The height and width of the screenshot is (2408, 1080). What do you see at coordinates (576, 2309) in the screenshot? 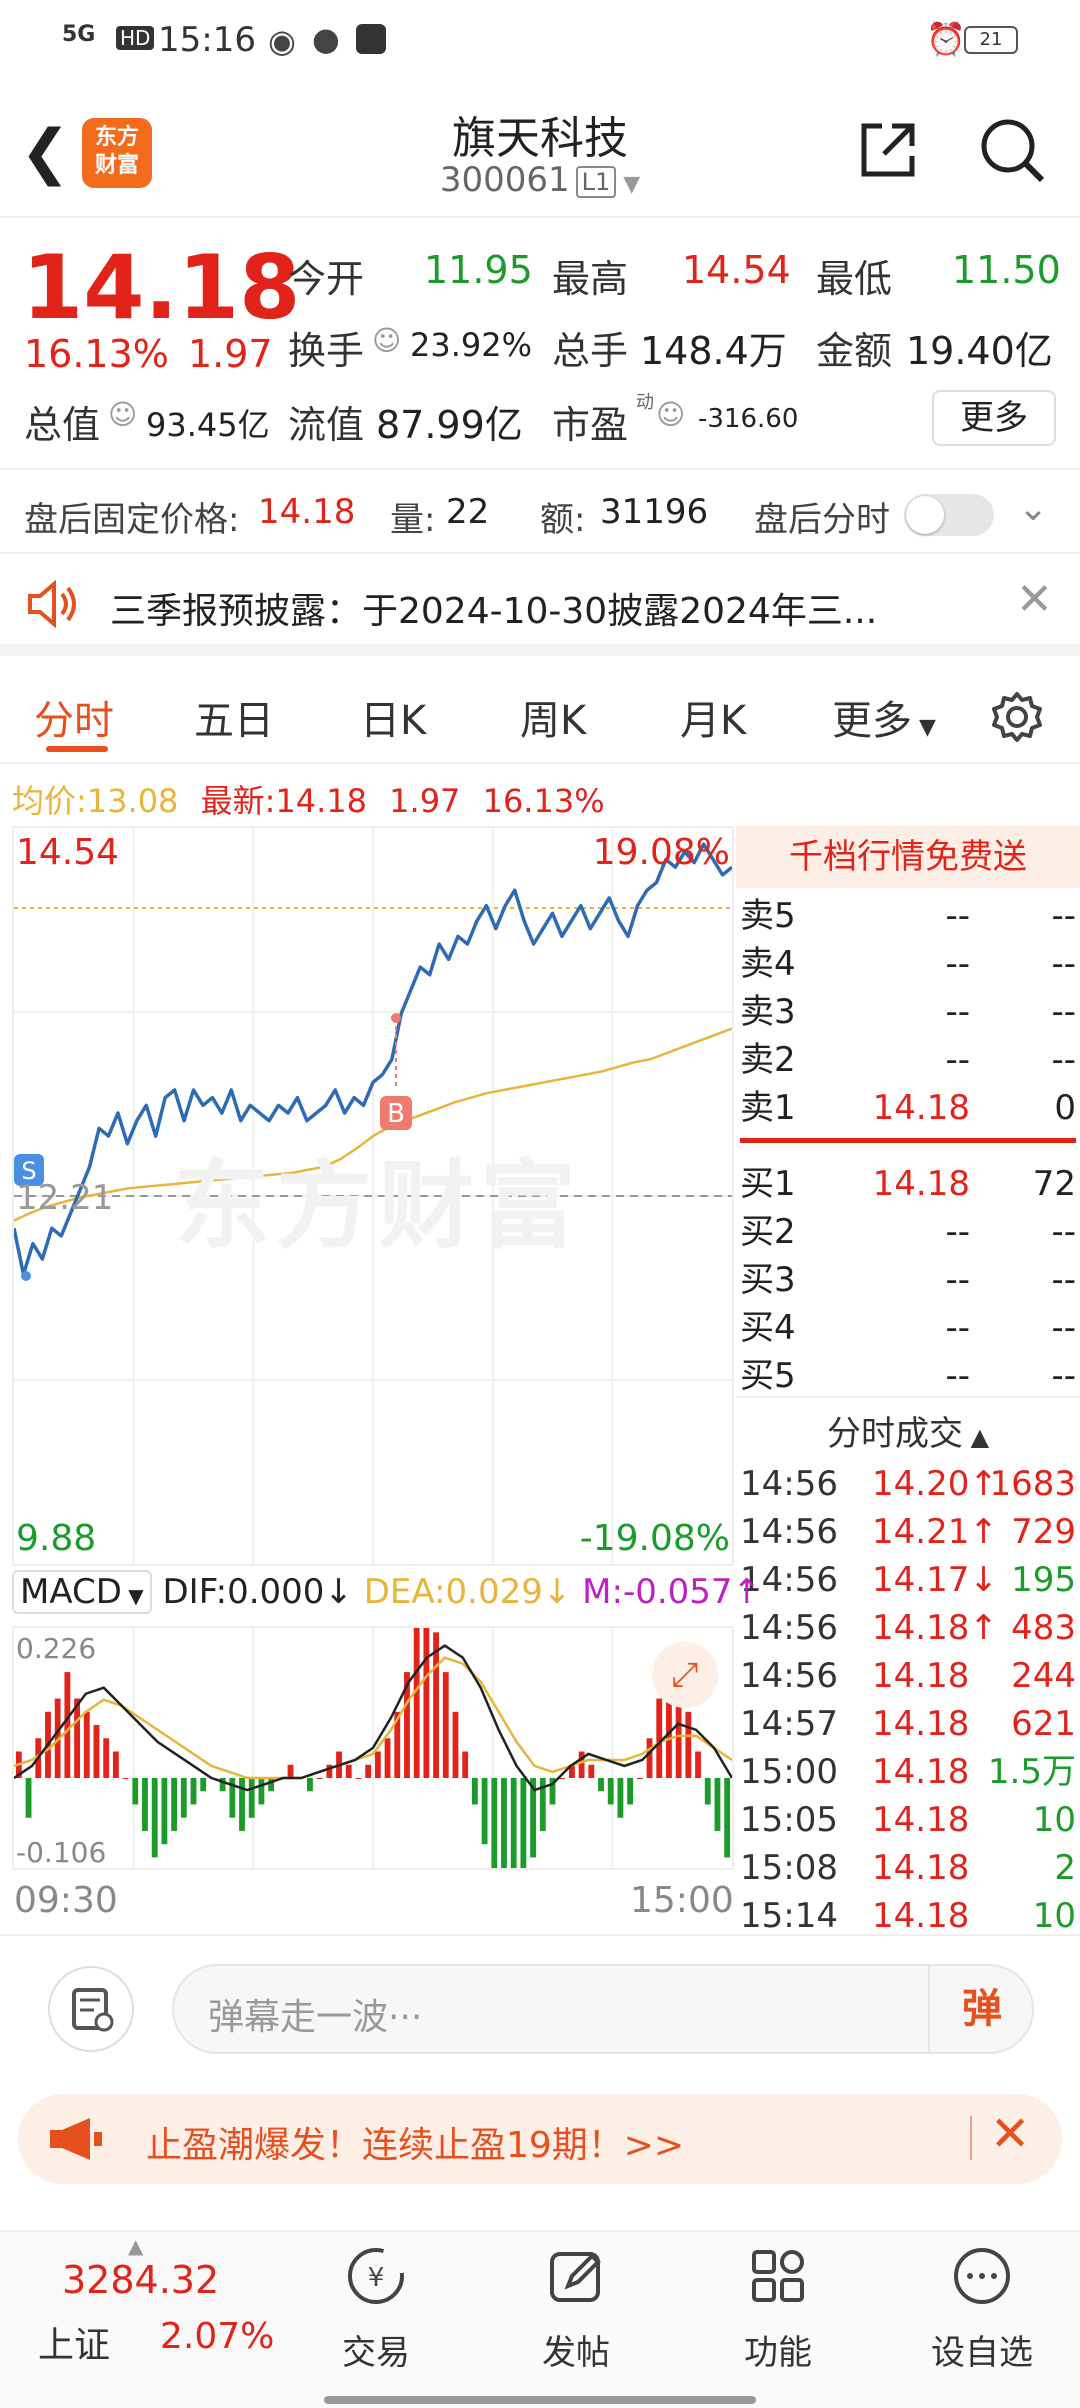
I see `nav-post: 发帖` at bounding box center [576, 2309].